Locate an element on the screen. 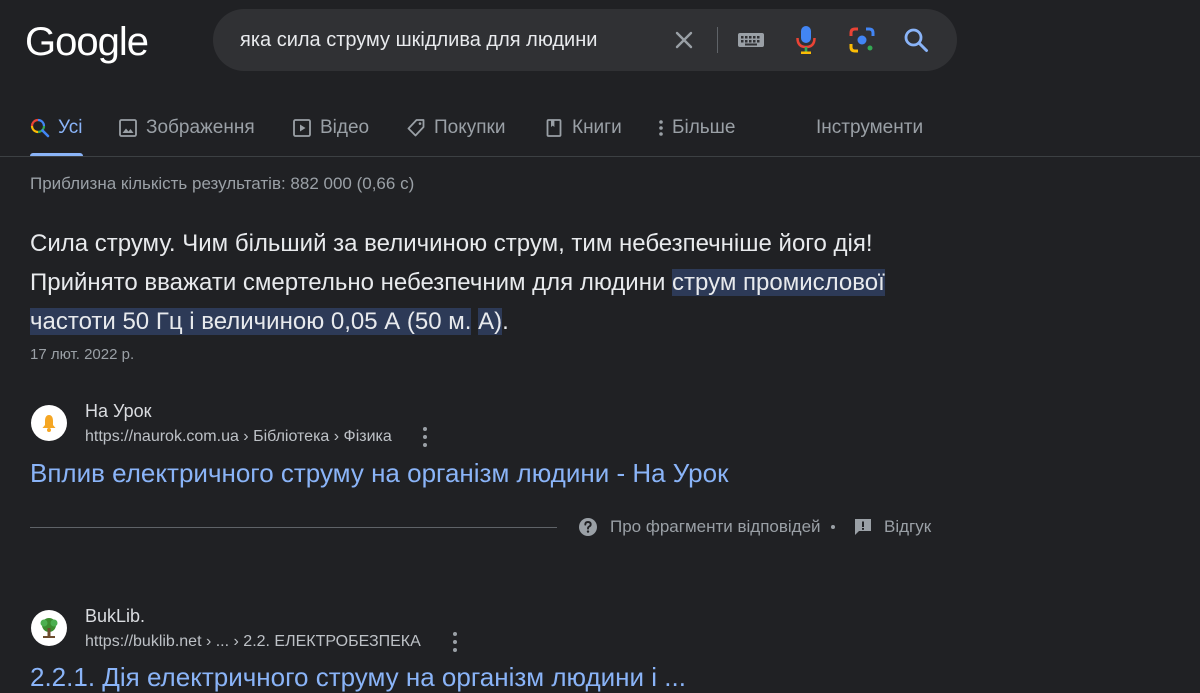 This screenshot has width=1200, height=693. about-snippets-label: Про фрагменти відповідей is located at coordinates (715, 526).